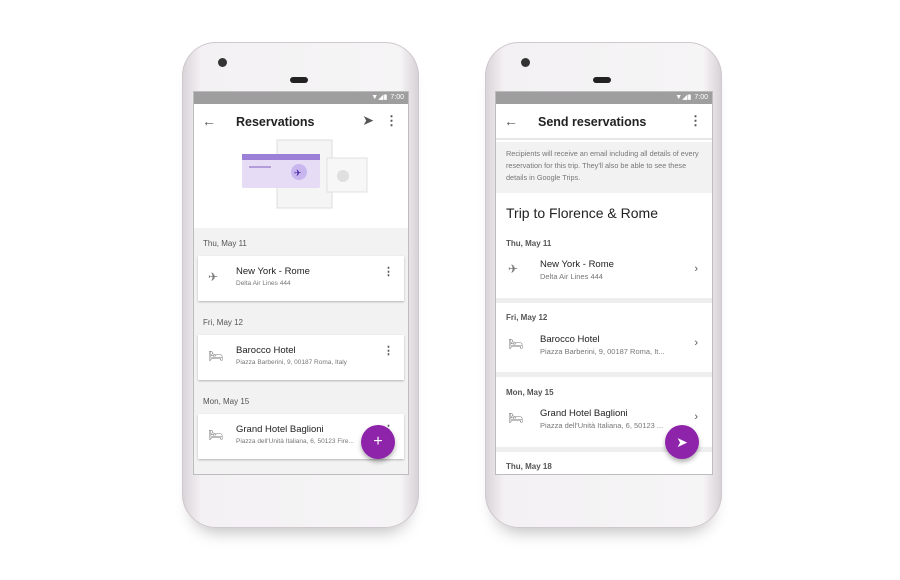 Image resolution: width=900 pixels, height=580 pixels. I want to click on date-header: Thu, May 18, so click(529, 466).